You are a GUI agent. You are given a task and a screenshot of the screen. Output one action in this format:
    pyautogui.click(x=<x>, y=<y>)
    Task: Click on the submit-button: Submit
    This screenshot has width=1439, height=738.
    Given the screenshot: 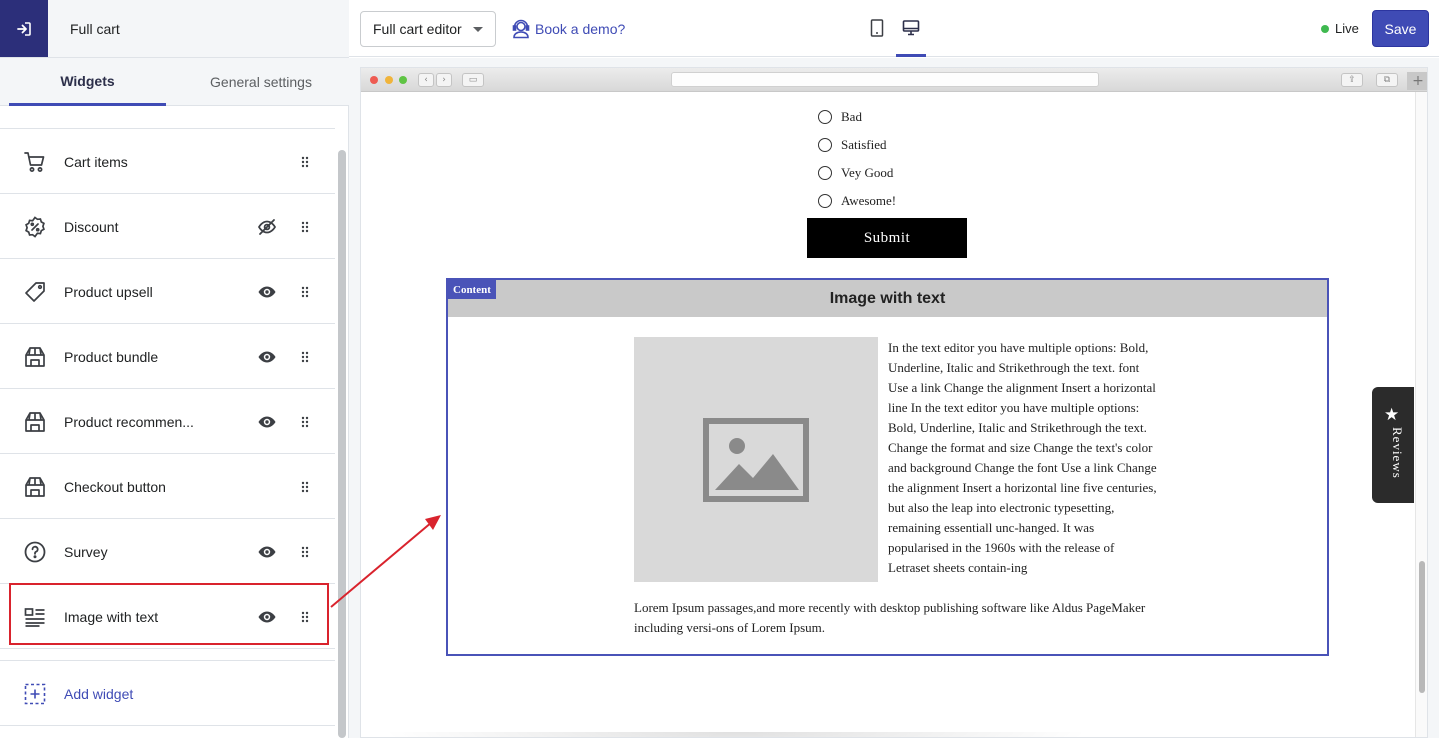 What is the action you would take?
    pyautogui.click(x=887, y=238)
    